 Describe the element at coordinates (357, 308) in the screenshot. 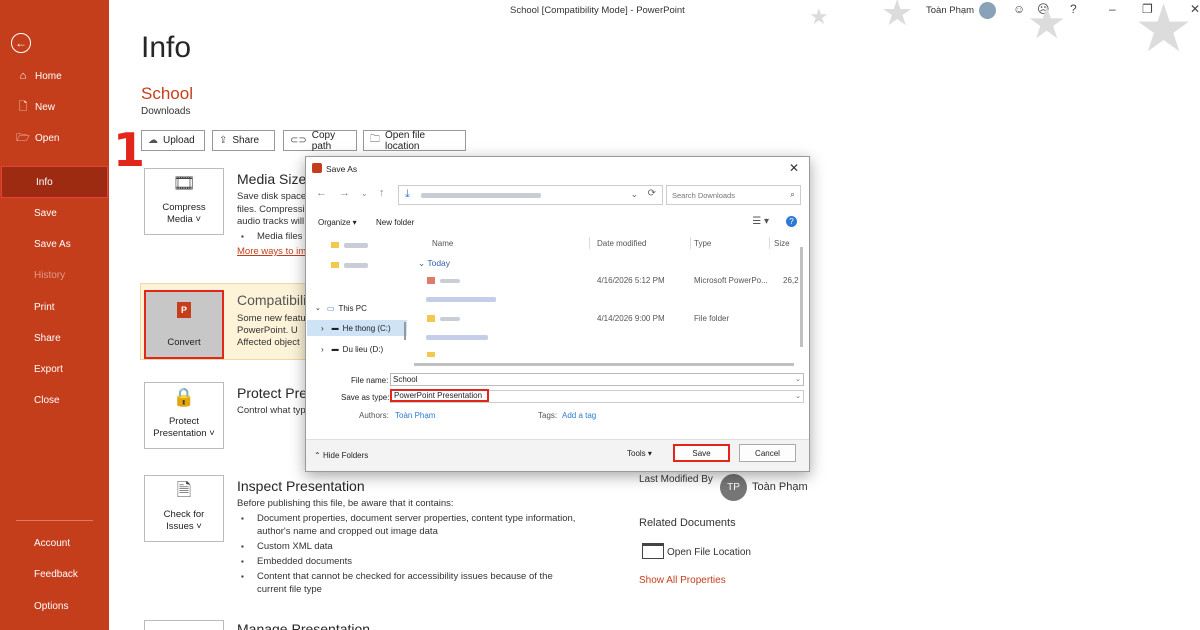

I see `tree-item-this-pc: ⌄ ▭ This PC` at that location.